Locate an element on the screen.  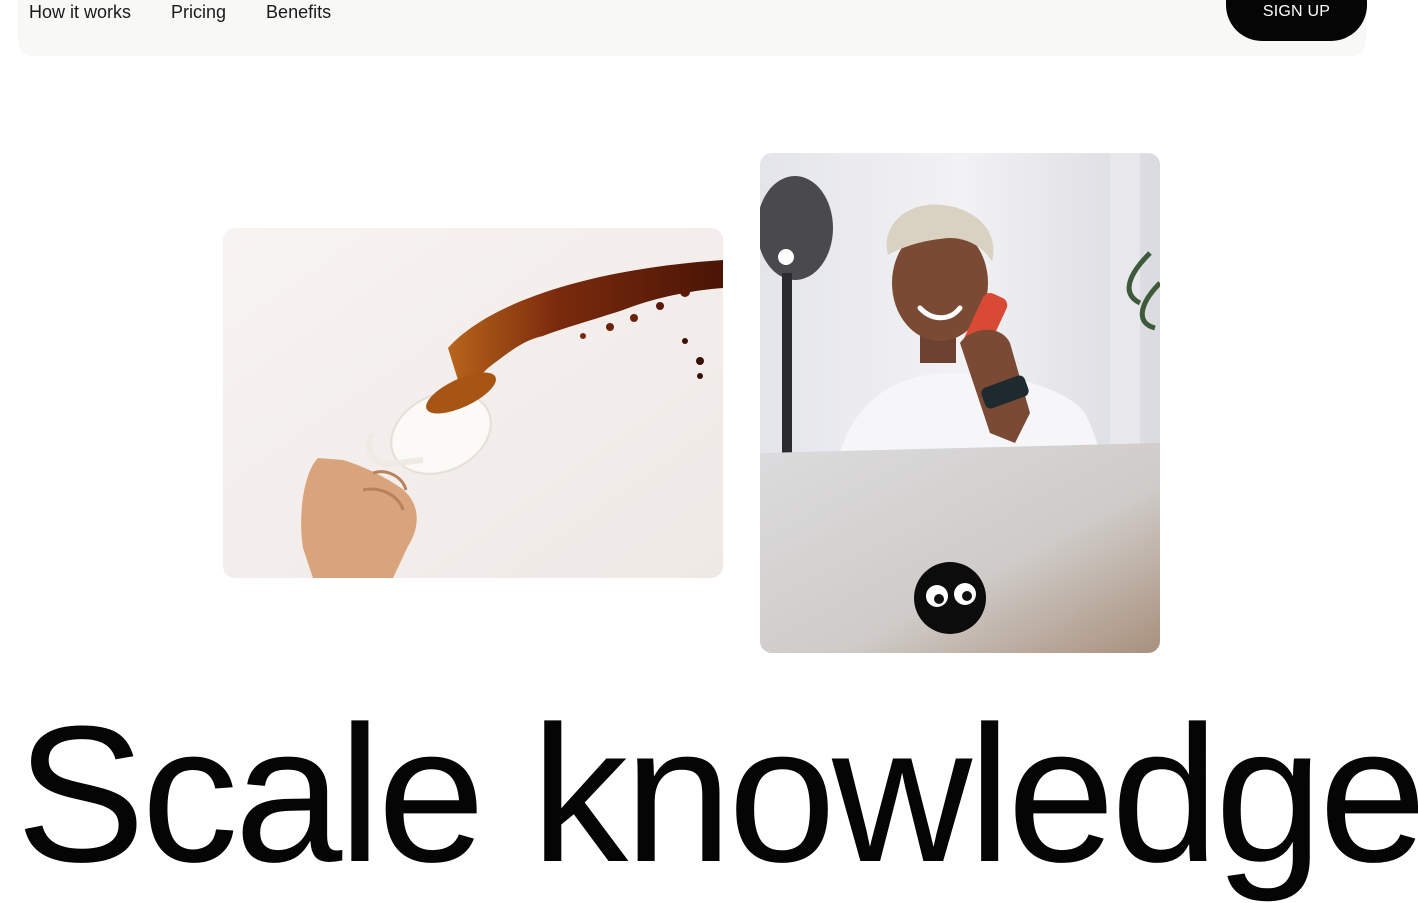
nav-link-pricing: Pricing is located at coordinates (198, 12).